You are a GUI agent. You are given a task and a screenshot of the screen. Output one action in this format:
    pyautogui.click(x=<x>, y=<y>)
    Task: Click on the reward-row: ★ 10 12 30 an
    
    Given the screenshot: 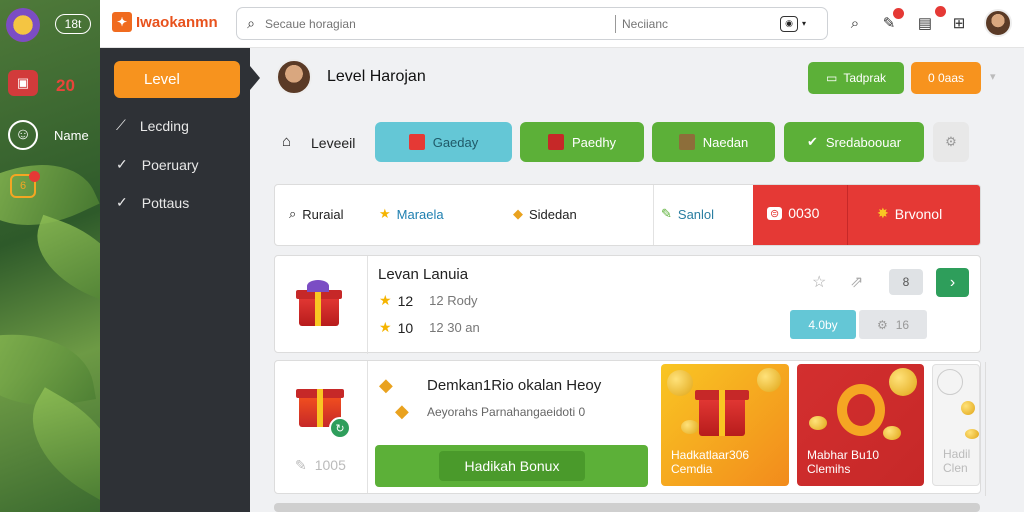 What is the action you would take?
    pyautogui.click(x=429, y=327)
    